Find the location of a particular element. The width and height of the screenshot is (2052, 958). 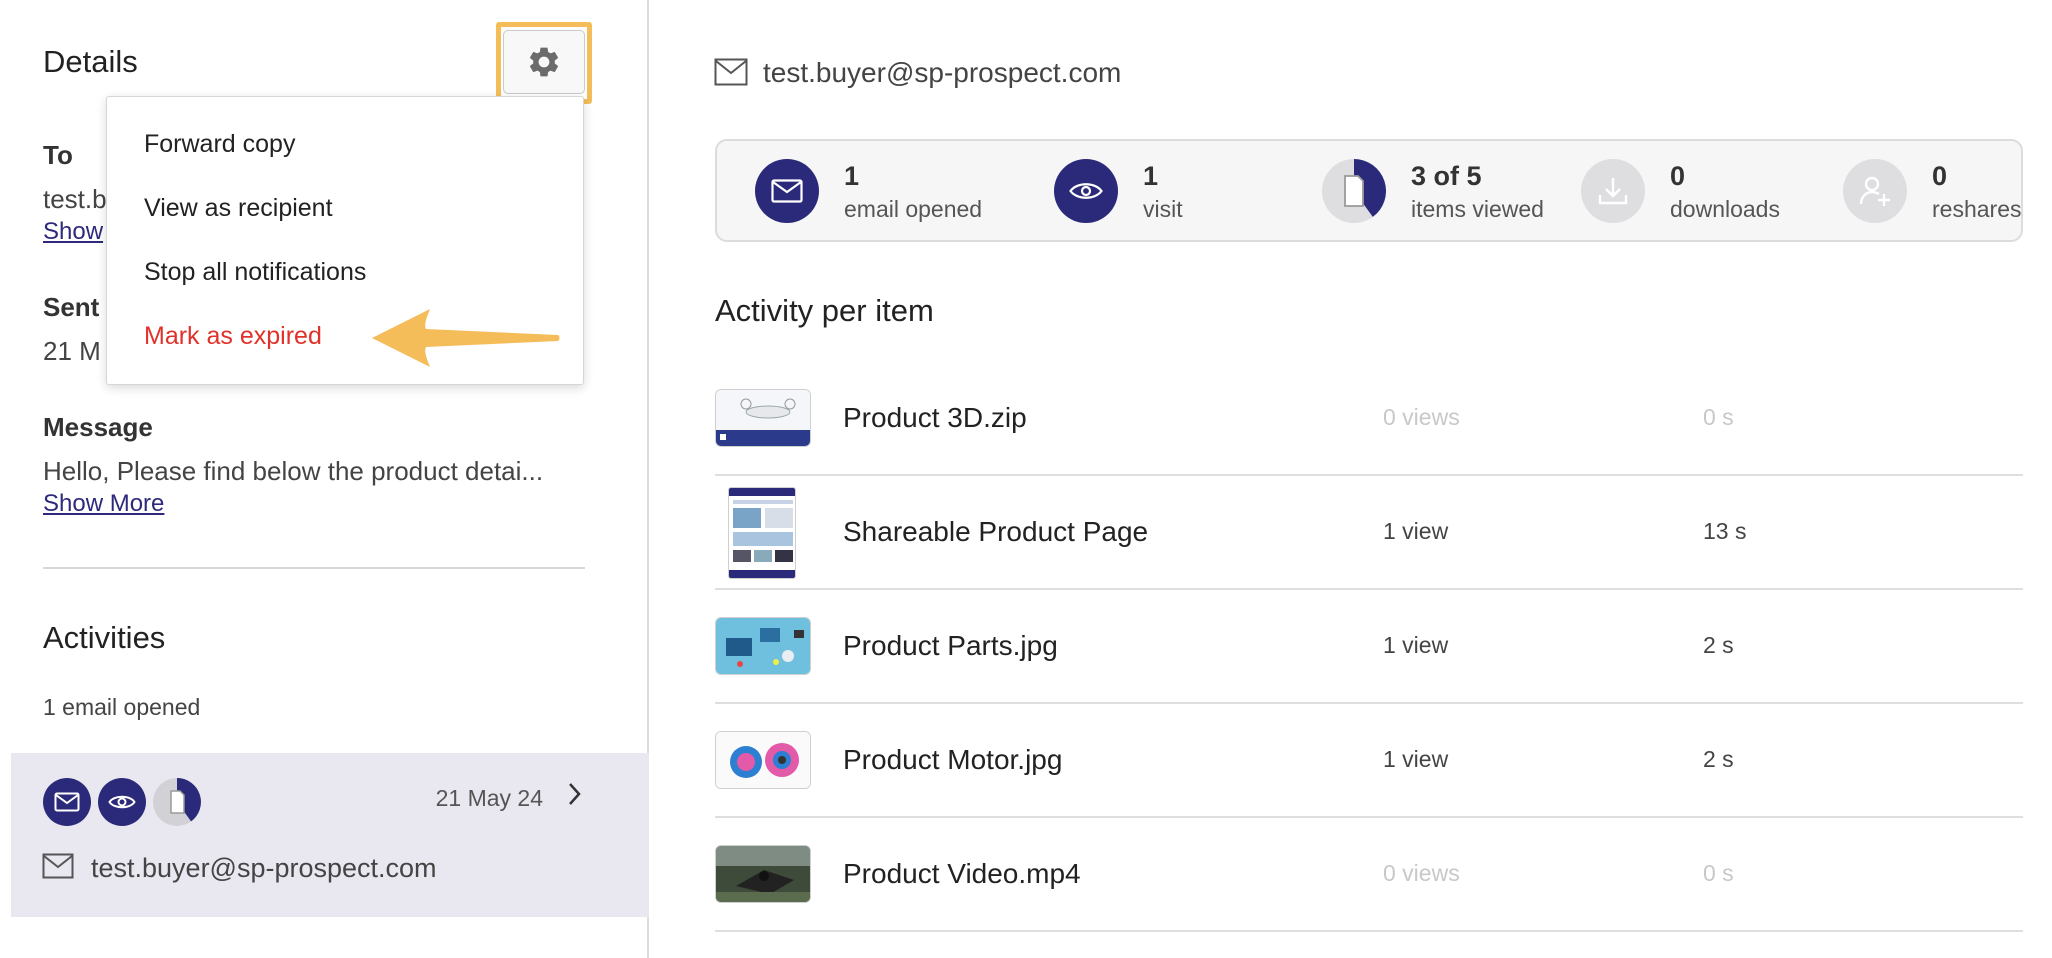

to-label: To is located at coordinates (58, 155).